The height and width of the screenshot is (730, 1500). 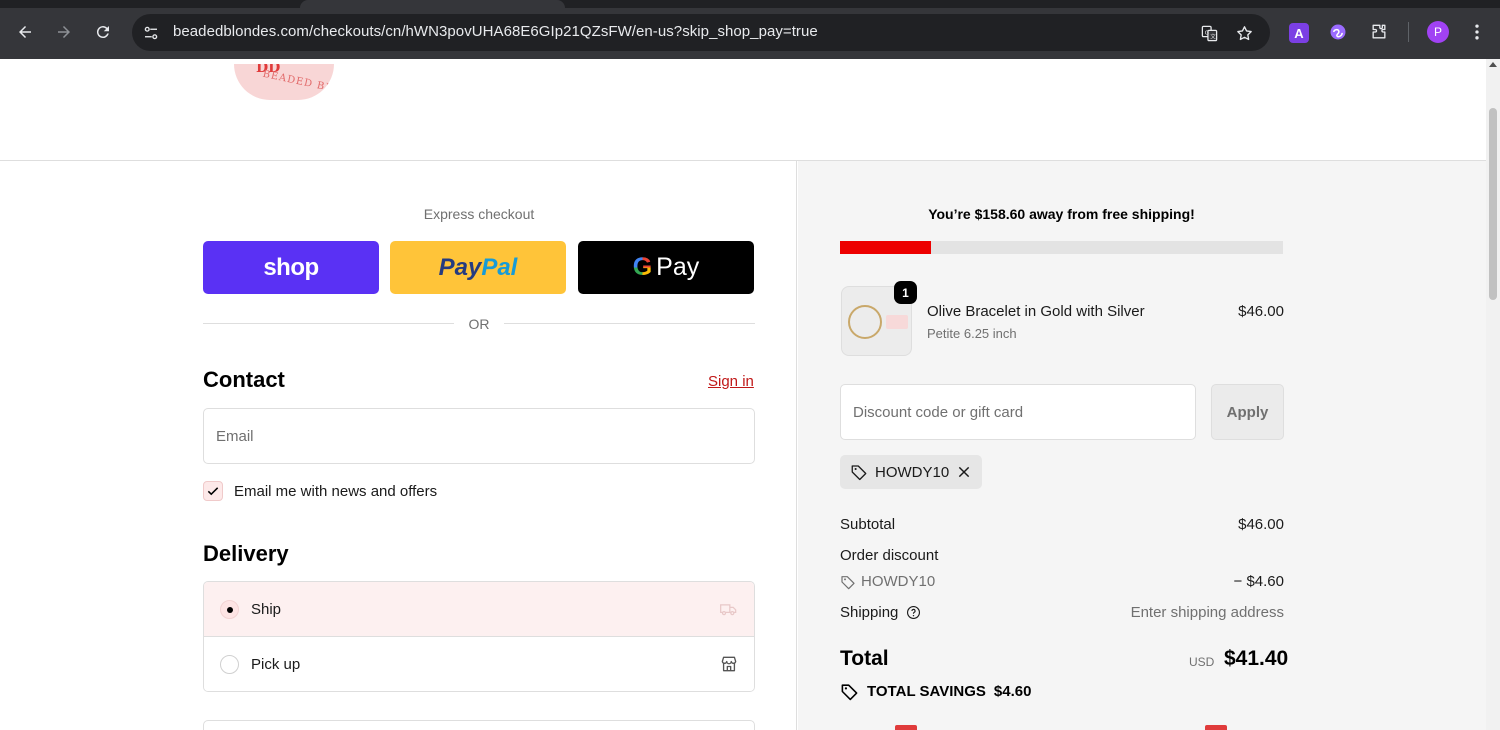 I want to click on translate-icon: G 文, so click(x=1209, y=33).